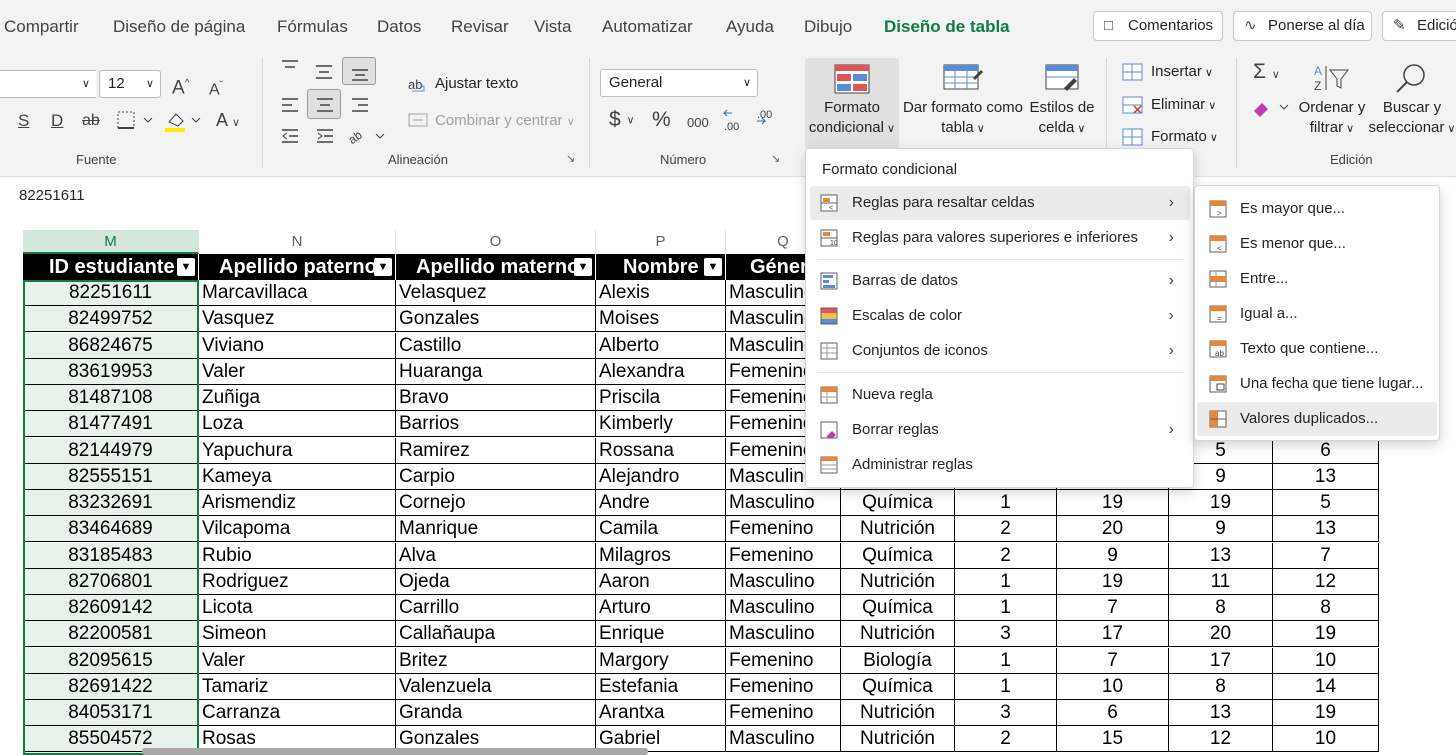 Image resolution: width=1456 pixels, height=755 pixels. Describe the element at coordinates (1272, 108) in the screenshot. I see `clear-button` at that location.